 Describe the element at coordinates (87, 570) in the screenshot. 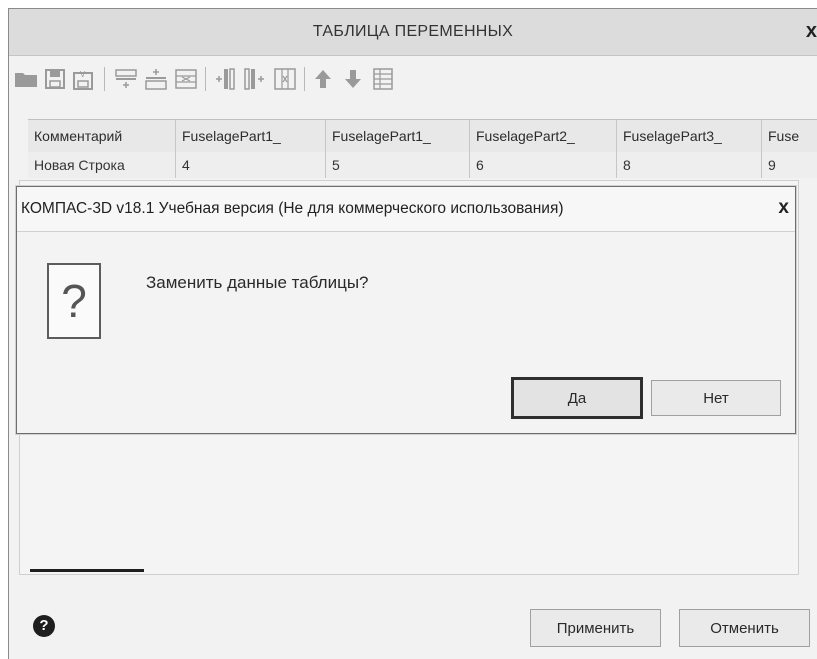

I see `horizontal-scrollbar` at that location.